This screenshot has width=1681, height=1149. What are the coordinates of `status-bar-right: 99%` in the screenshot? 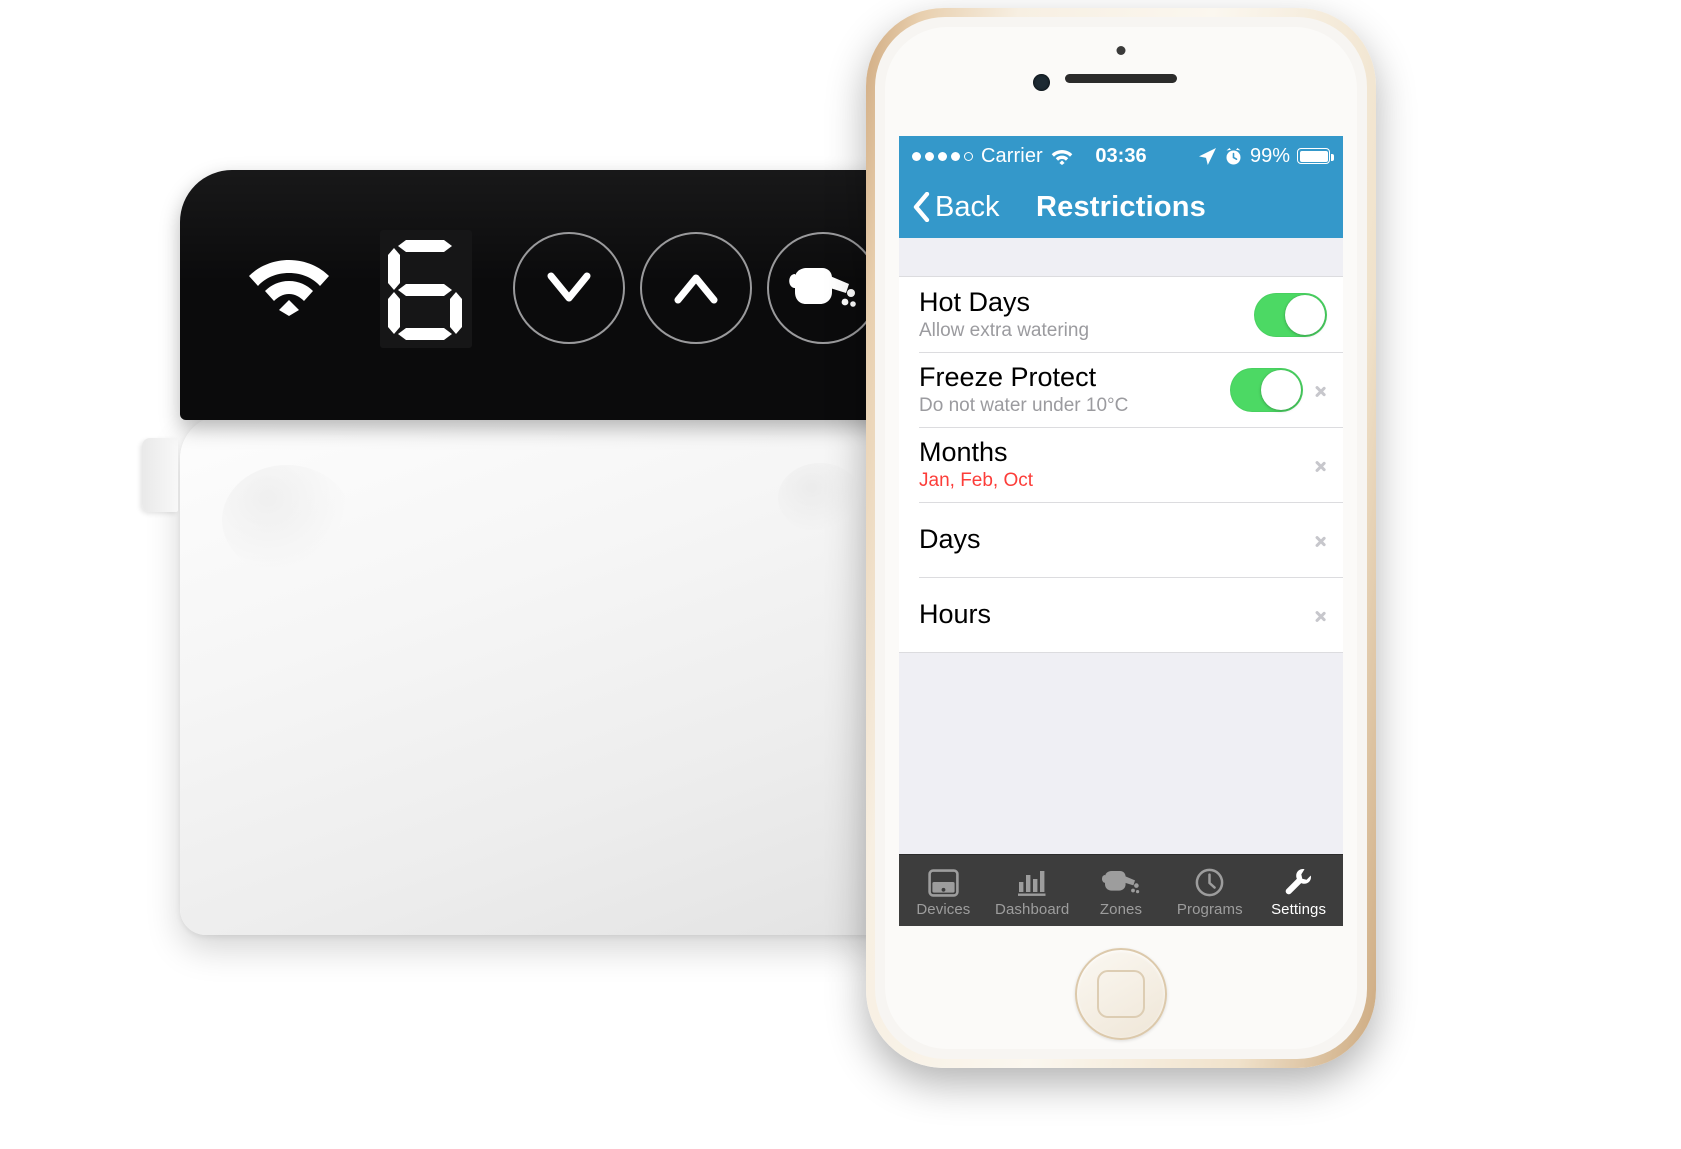 It's located at (1266, 156).